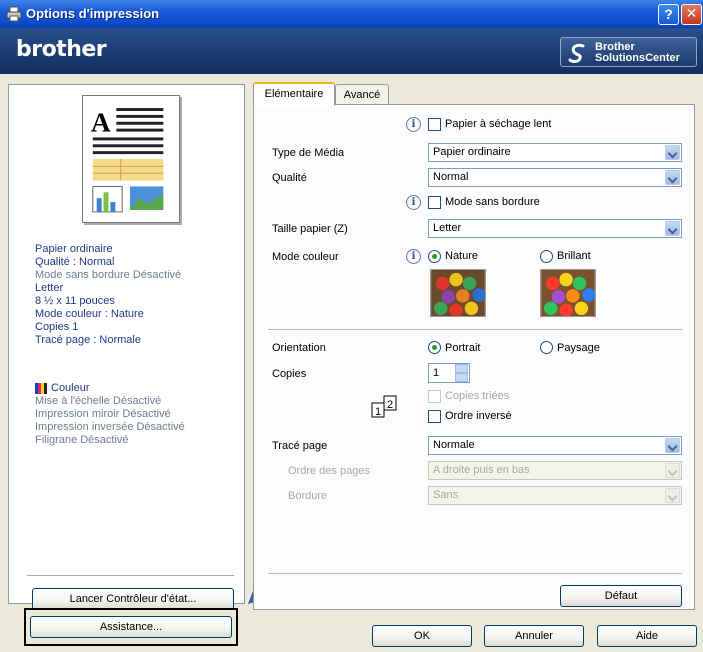 Image resolution: width=703 pixels, height=652 pixels. I want to click on cancel-button: Annuler, so click(534, 636).